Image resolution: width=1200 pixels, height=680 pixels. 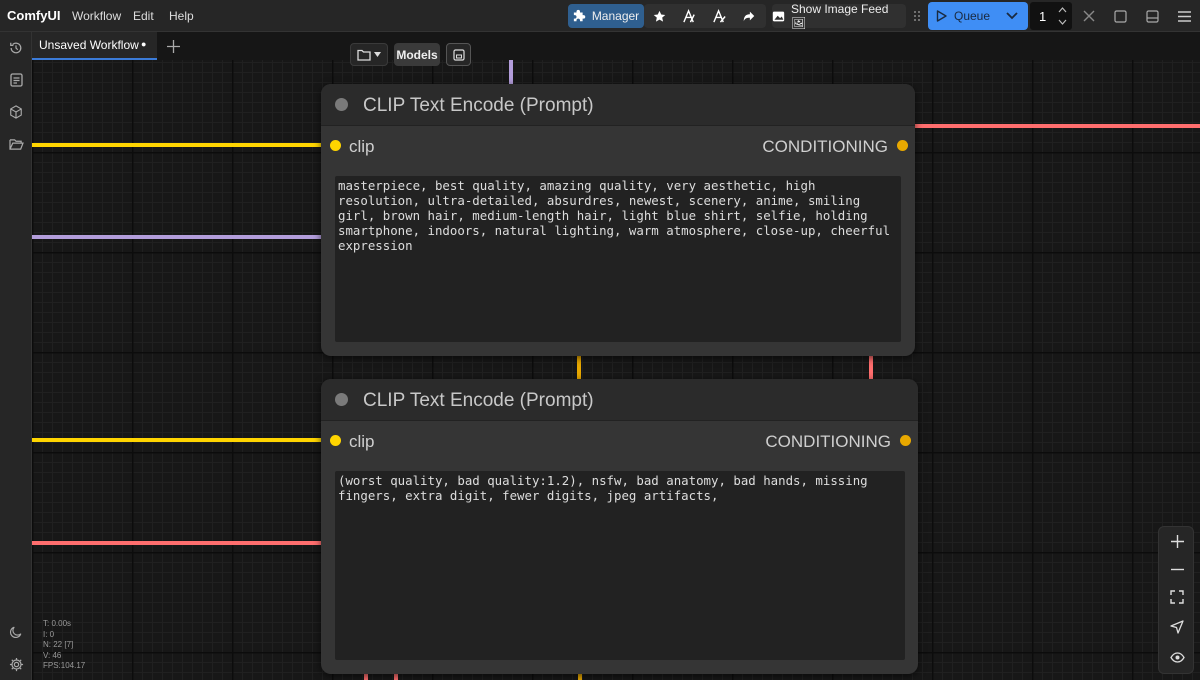 What do you see at coordinates (64, 665) in the screenshot?
I see `stat-fps: FPS:104.17` at bounding box center [64, 665].